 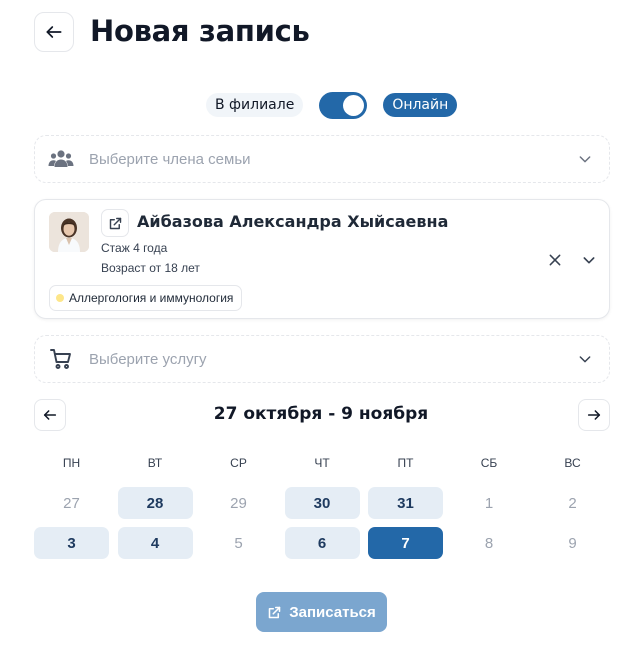 I want to click on weekday-label: СР, so click(x=238, y=463).